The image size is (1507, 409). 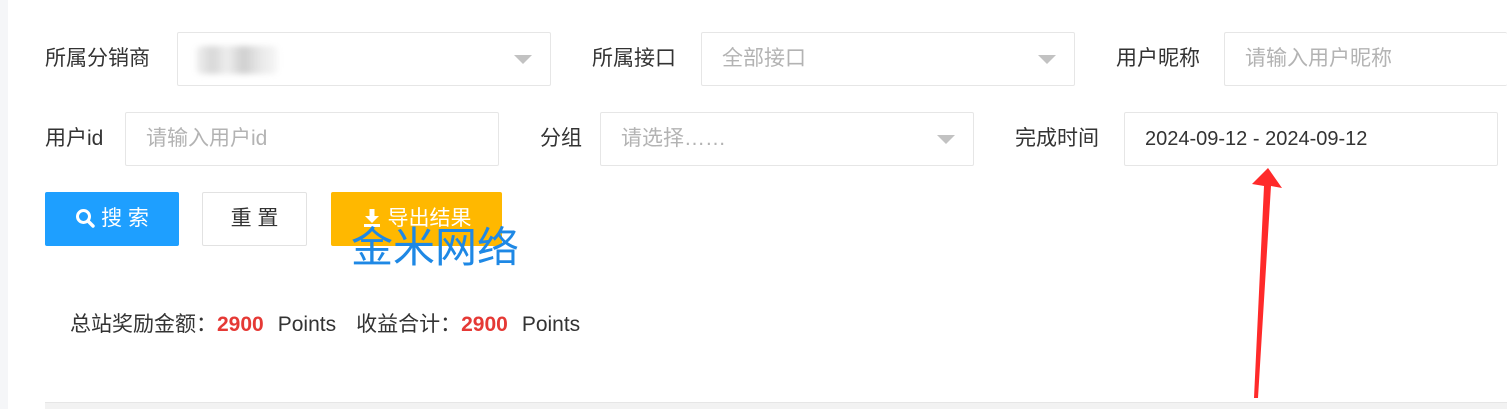 What do you see at coordinates (1267, 283) in the screenshot?
I see `annotation-arrow-icon` at bounding box center [1267, 283].